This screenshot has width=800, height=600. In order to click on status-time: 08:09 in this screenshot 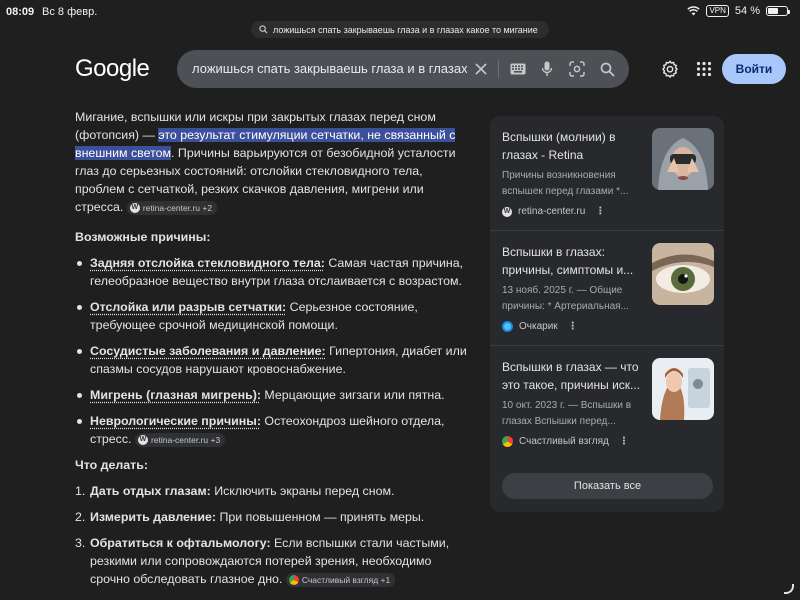, I will do `click(20, 12)`.